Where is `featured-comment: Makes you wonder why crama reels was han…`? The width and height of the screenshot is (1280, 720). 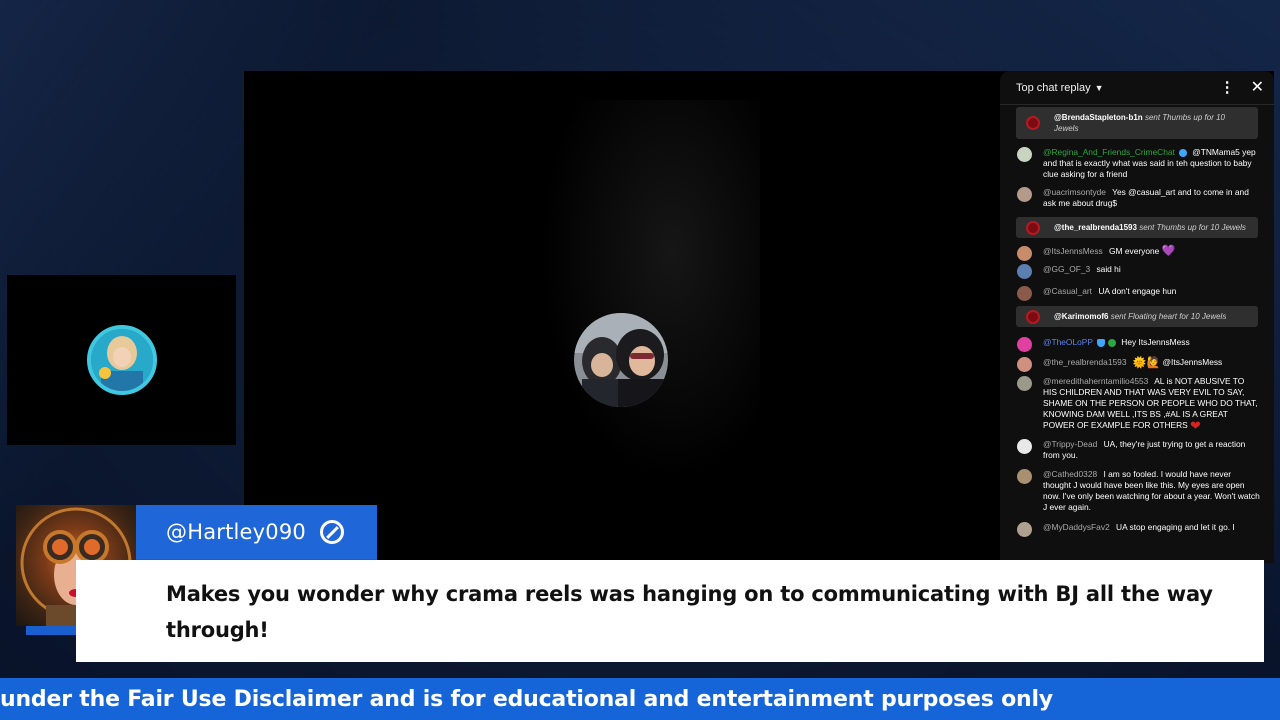 featured-comment: Makes you wonder why crama reels was han… is located at coordinates (670, 611).